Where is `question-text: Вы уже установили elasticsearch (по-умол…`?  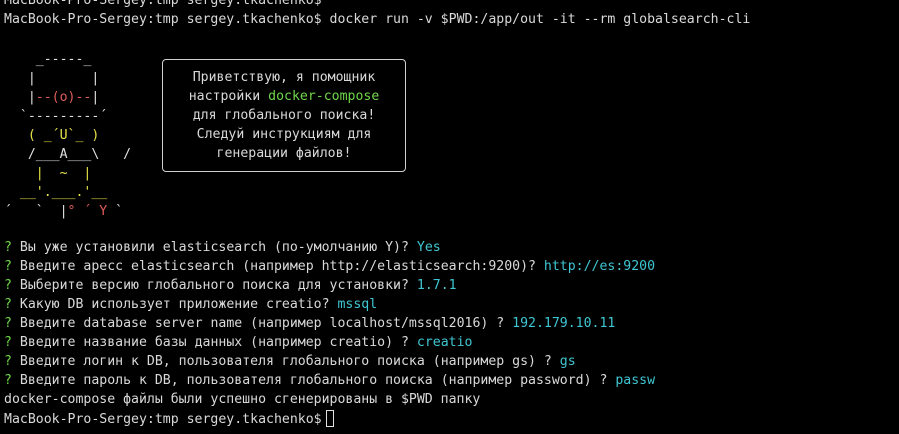 question-text: Вы уже установили elasticsearch (по-умол… is located at coordinates (214, 247).